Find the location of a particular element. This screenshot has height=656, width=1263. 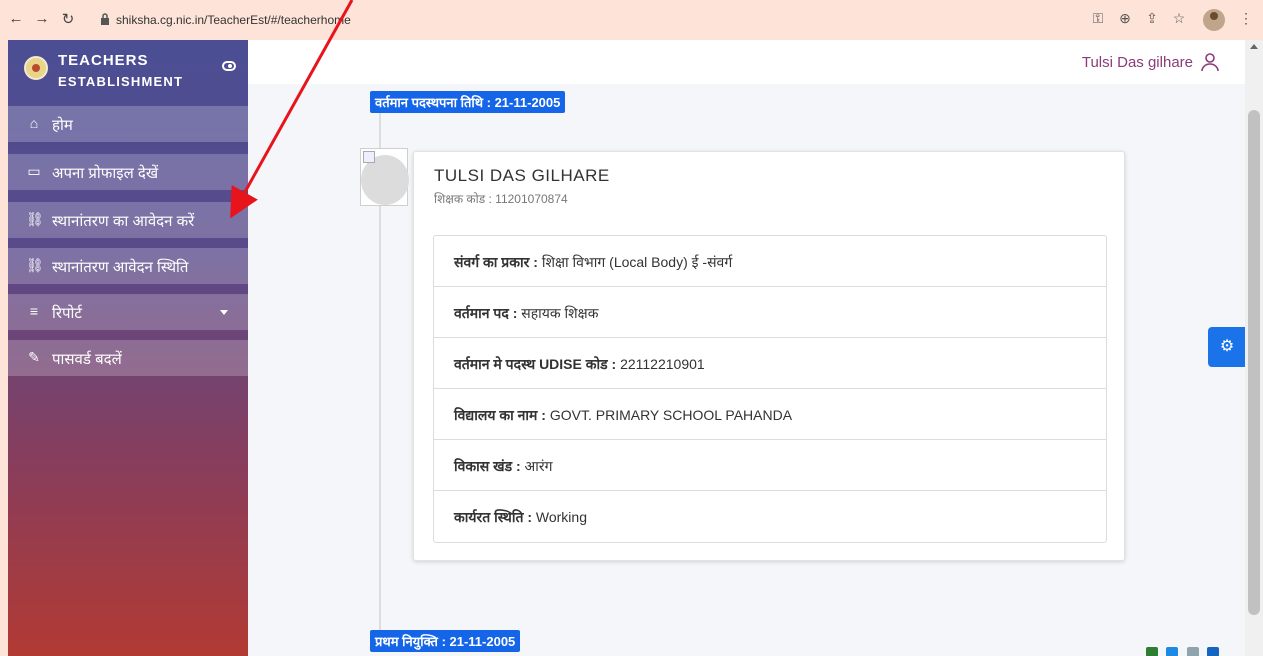

sidebar-item-change-password: ✎ पासवर्ड बदलें is located at coordinates (128, 358).